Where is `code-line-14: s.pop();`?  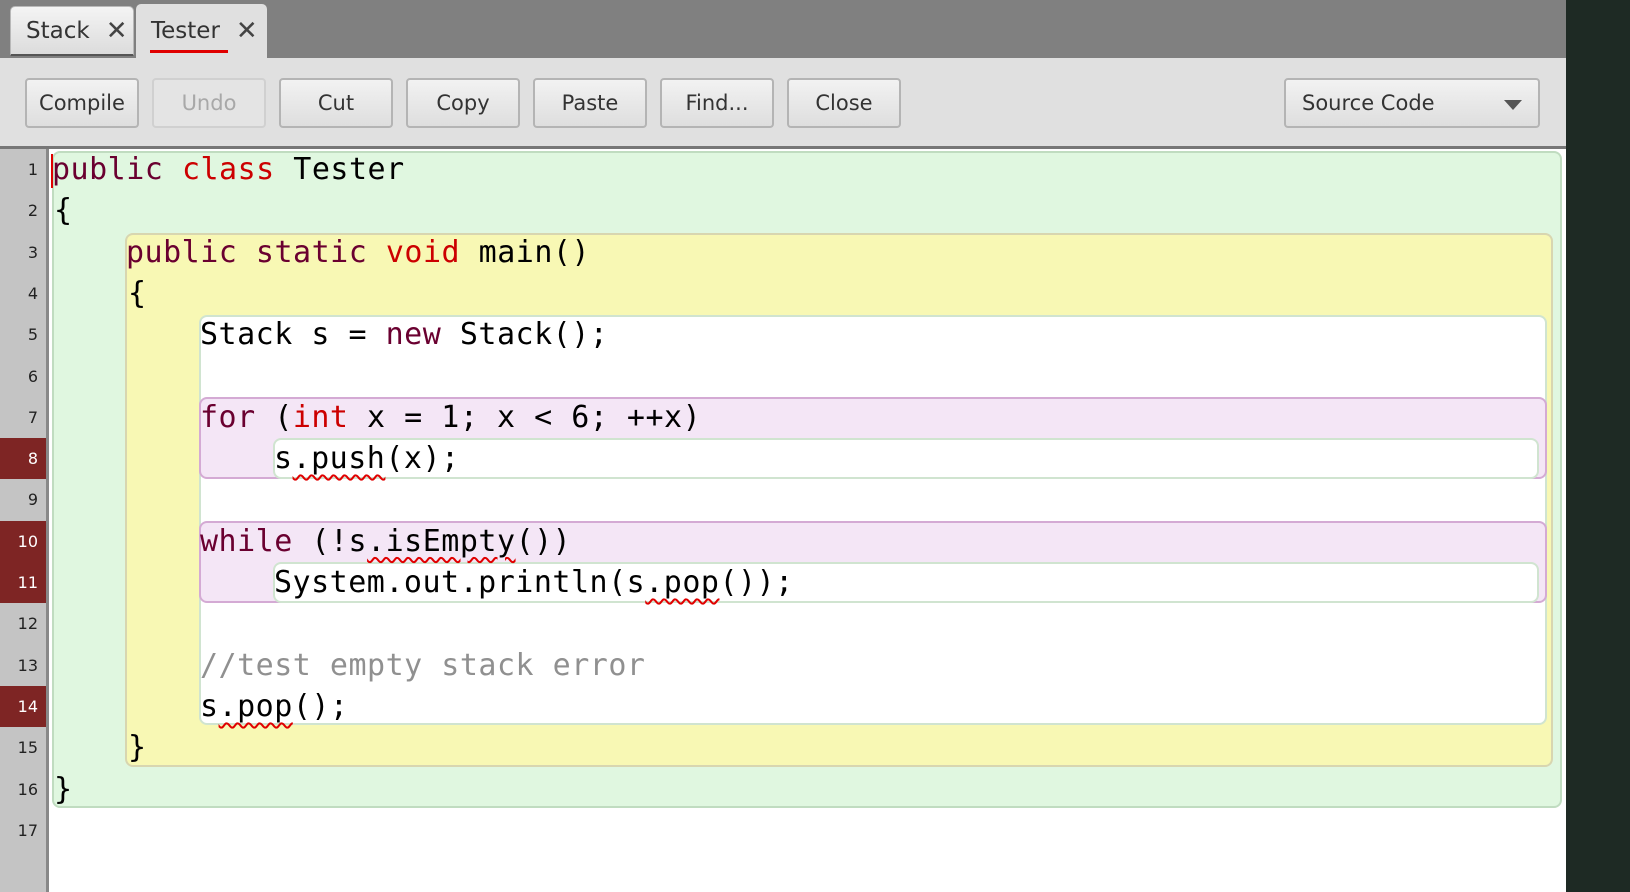 code-line-14: s.pop(); is located at coordinates (274, 706).